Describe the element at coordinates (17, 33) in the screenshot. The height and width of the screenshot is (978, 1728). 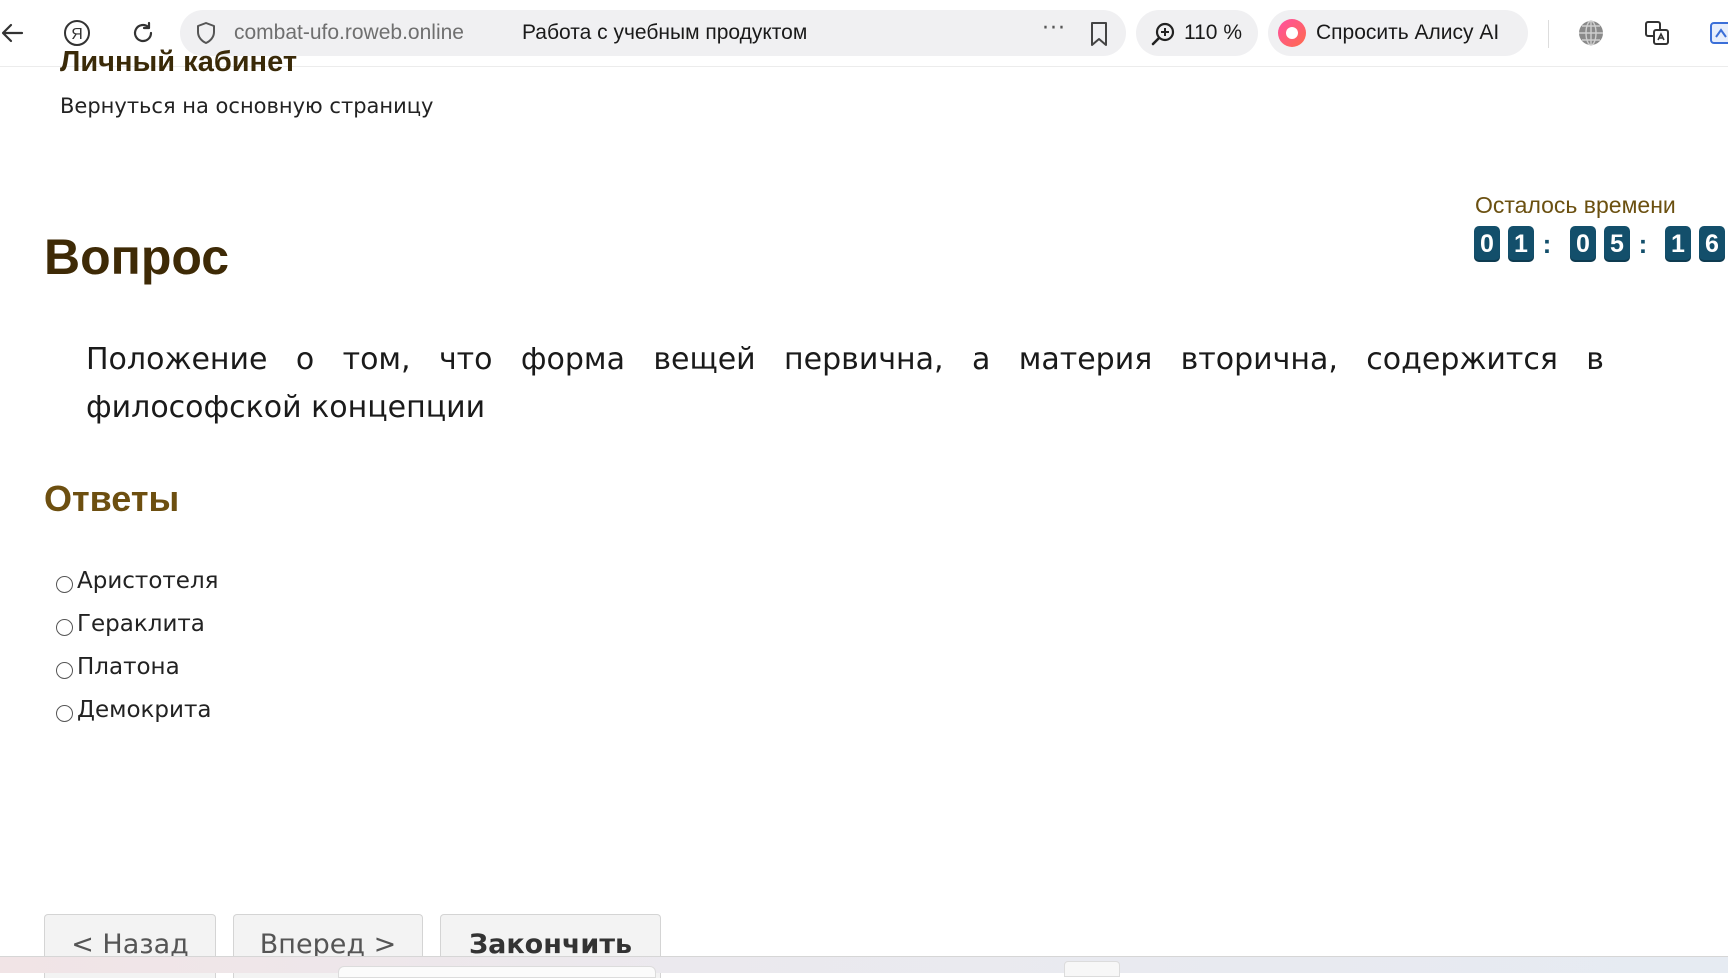
I see `back-arrow-icon` at that location.